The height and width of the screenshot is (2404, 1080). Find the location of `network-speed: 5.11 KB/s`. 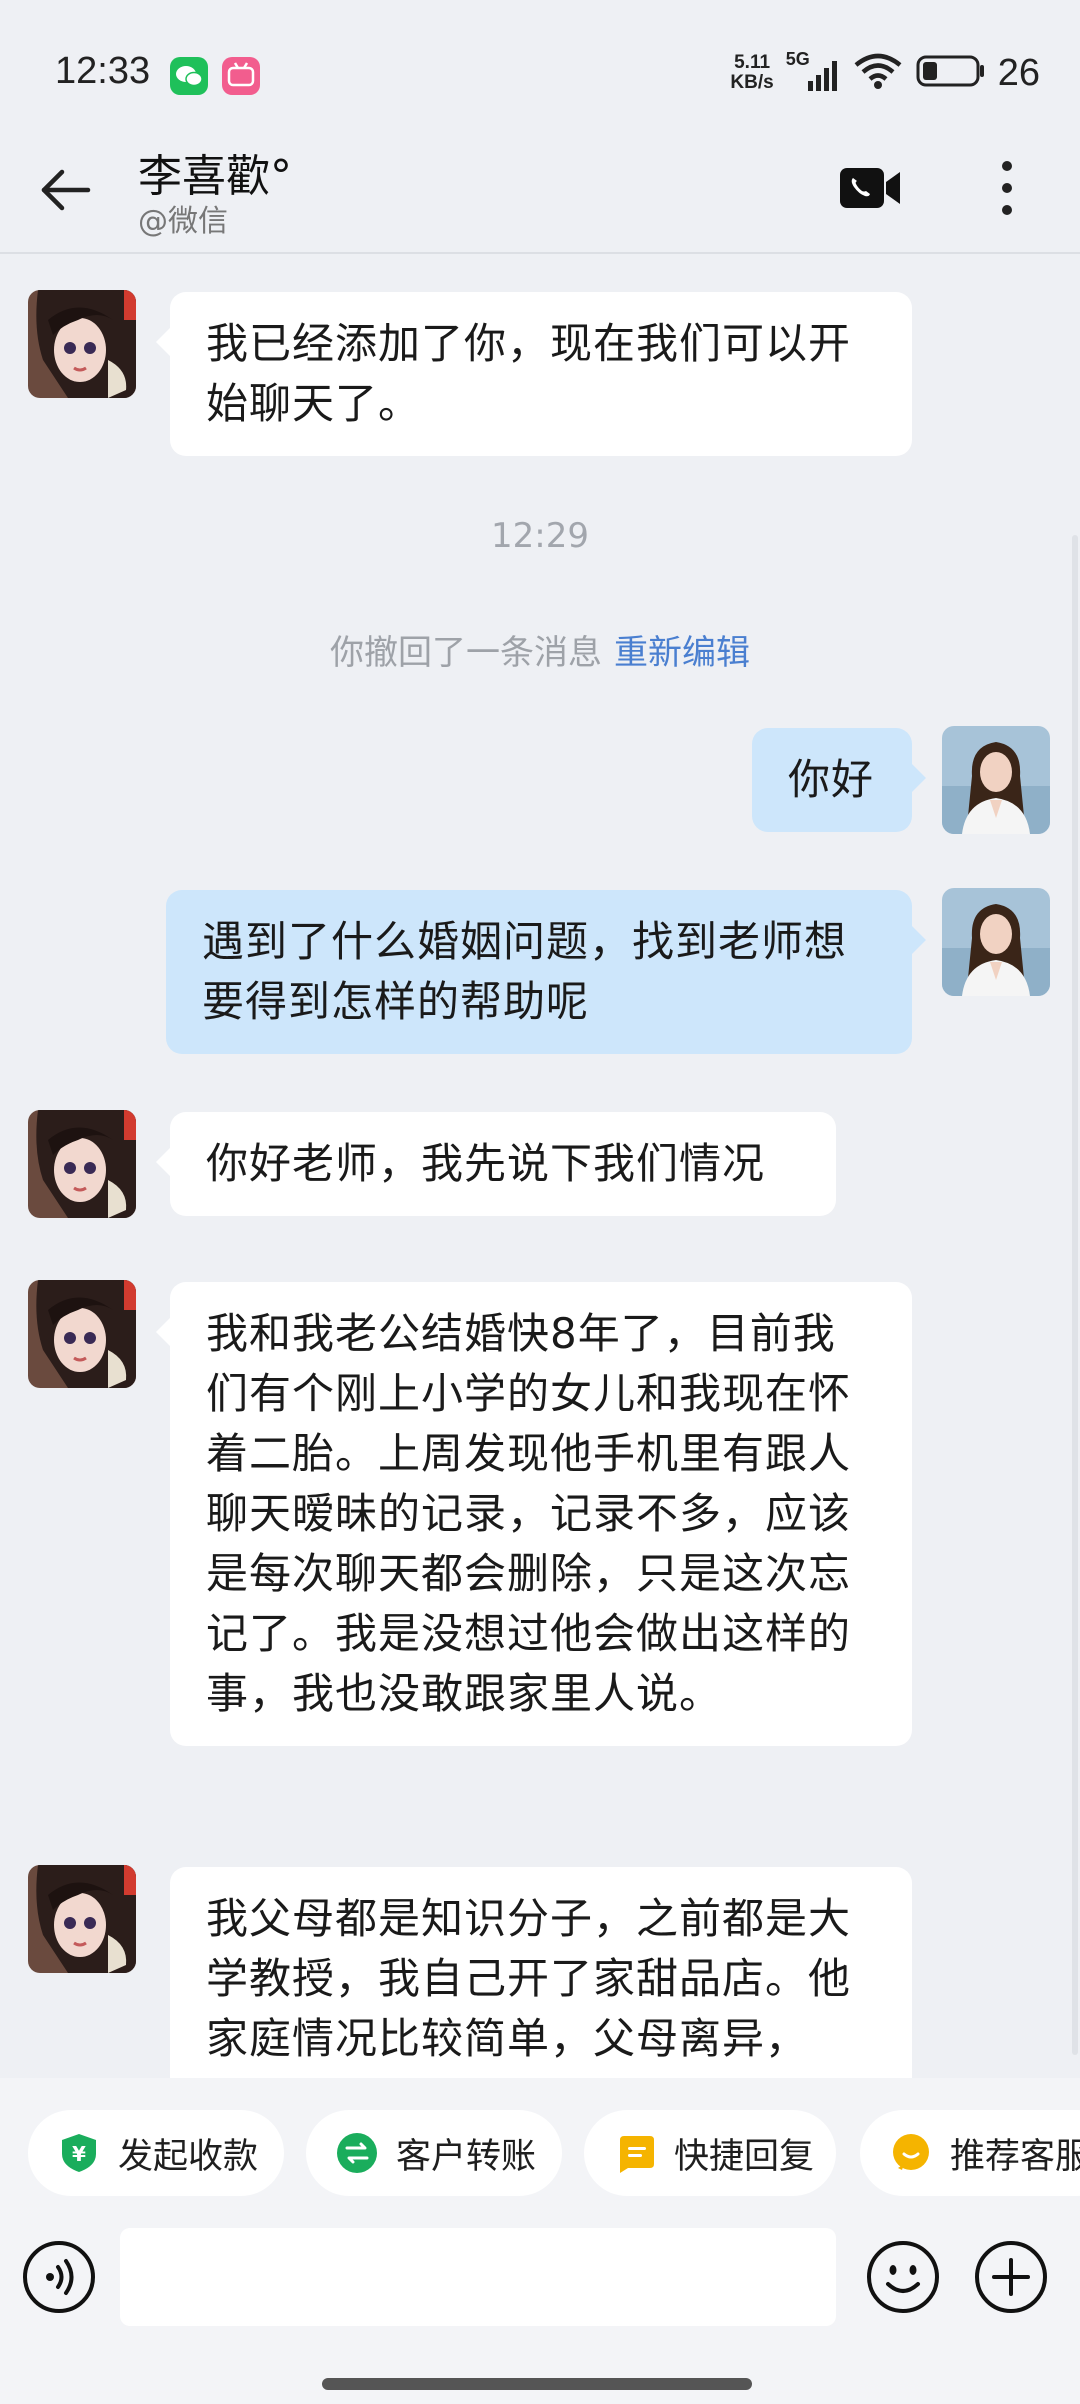

network-speed: 5.11 KB/s is located at coordinates (752, 72).